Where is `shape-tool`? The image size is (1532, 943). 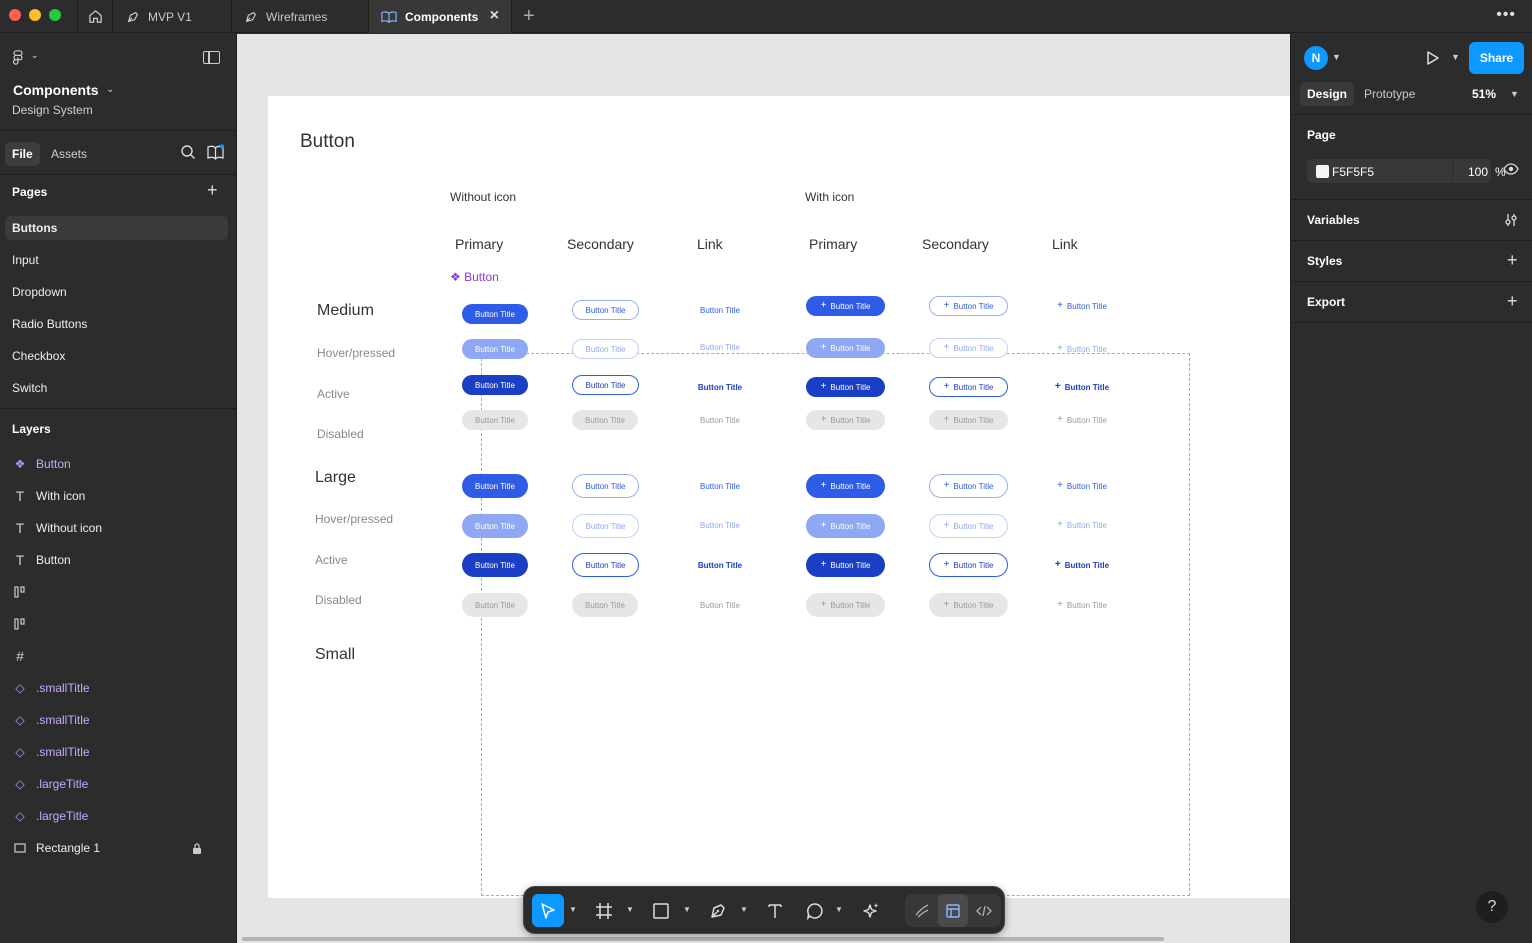
shape-tool is located at coordinates (661, 910).